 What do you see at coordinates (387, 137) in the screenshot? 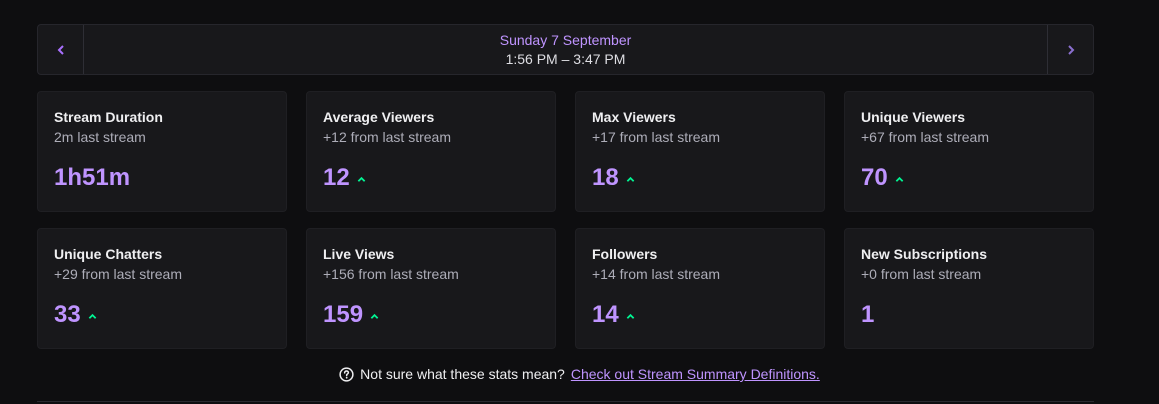
I see `stat-change: +12 from last stream` at bounding box center [387, 137].